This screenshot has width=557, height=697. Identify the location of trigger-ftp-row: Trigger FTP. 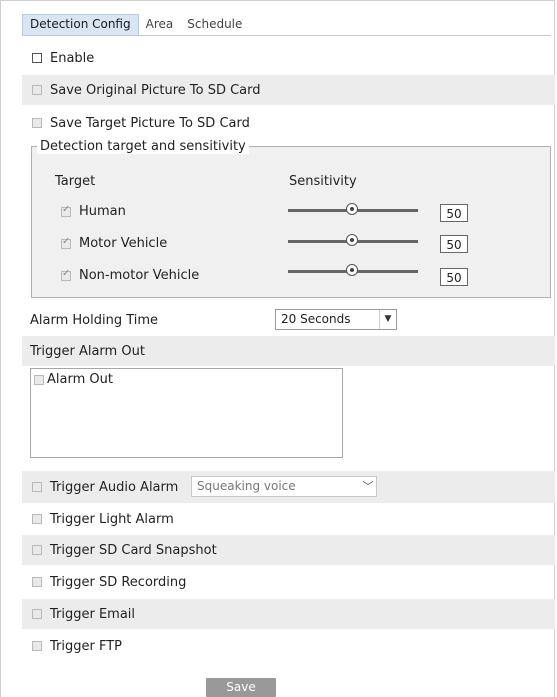
(288, 646).